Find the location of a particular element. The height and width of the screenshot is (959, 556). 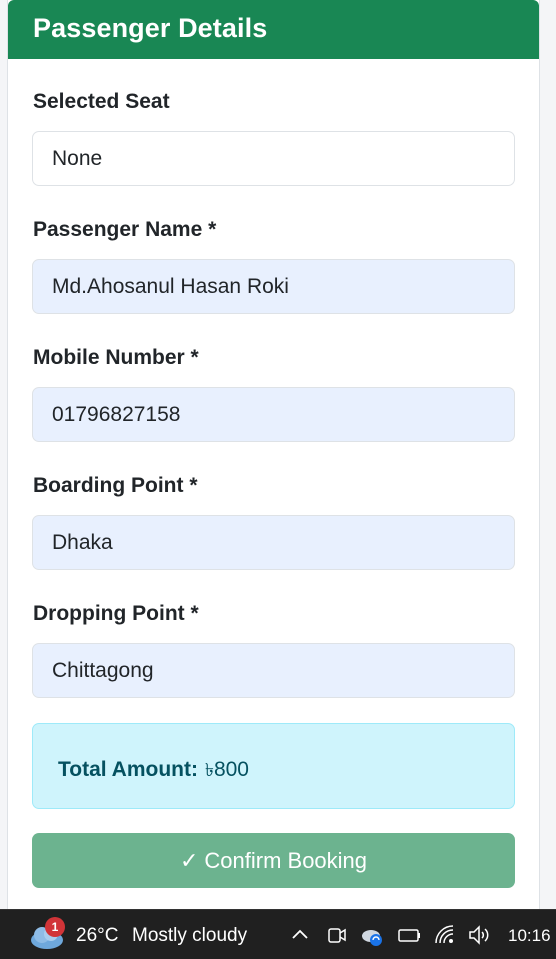

card-header: Passenger Details is located at coordinates (273, 29).